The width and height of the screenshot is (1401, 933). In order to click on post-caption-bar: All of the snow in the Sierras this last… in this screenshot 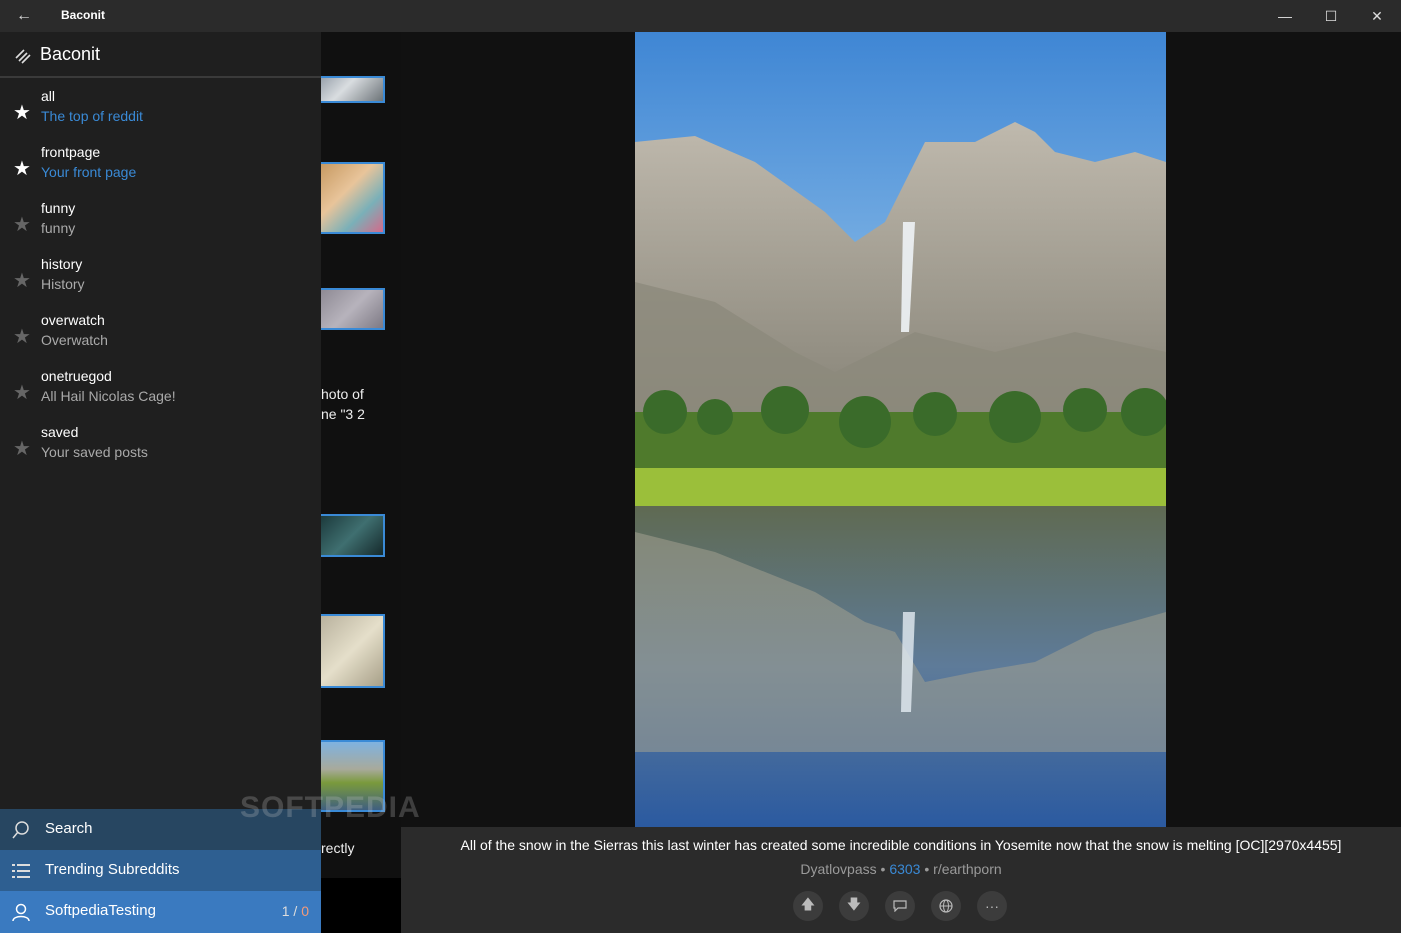, I will do `click(901, 880)`.